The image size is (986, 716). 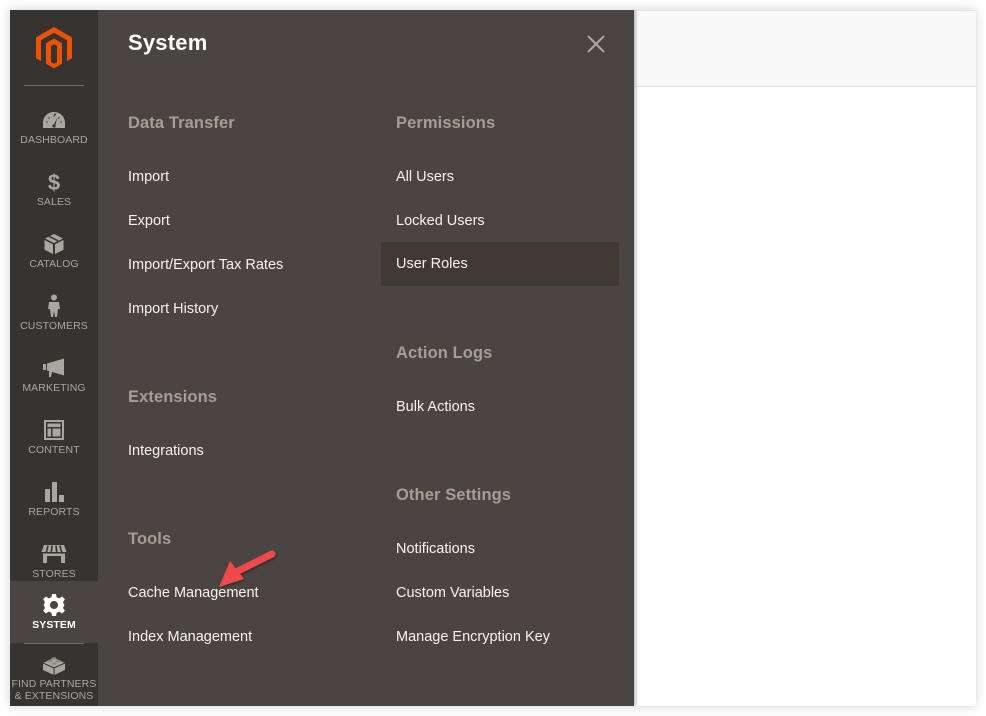 I want to click on magento-logo-icon, so click(x=54, y=47).